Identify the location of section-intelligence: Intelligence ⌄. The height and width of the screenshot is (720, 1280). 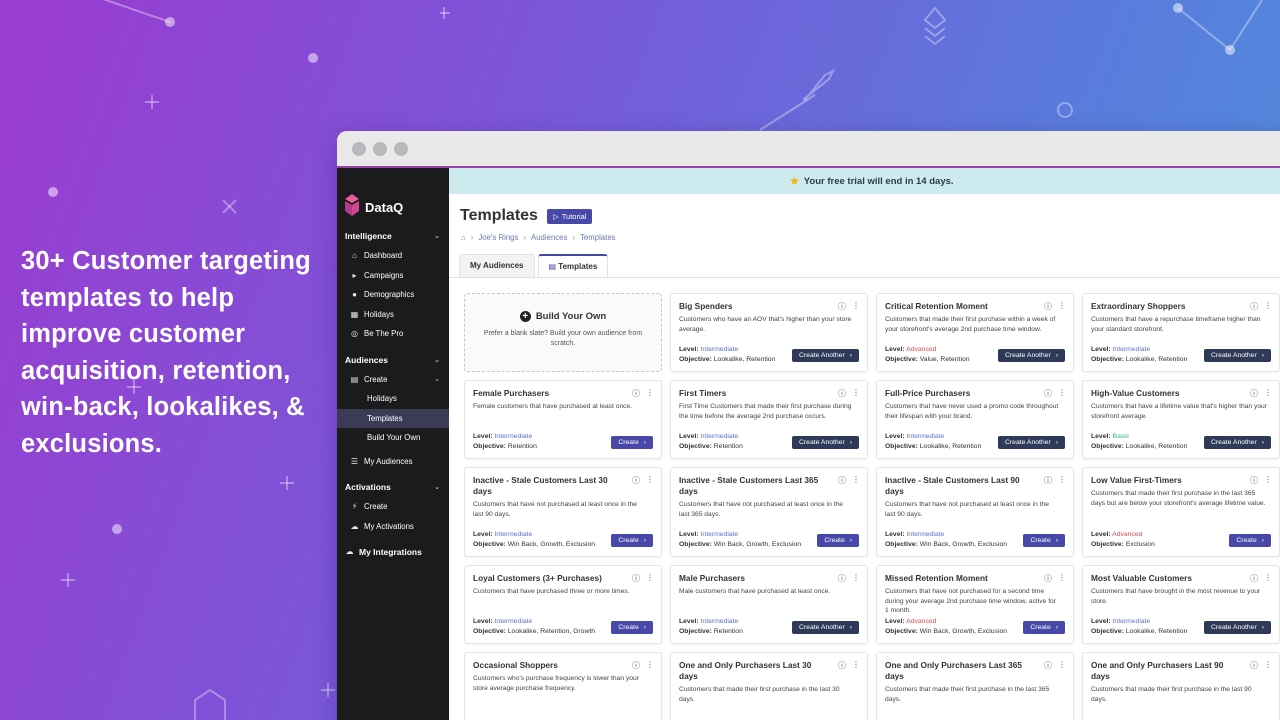
(393, 236).